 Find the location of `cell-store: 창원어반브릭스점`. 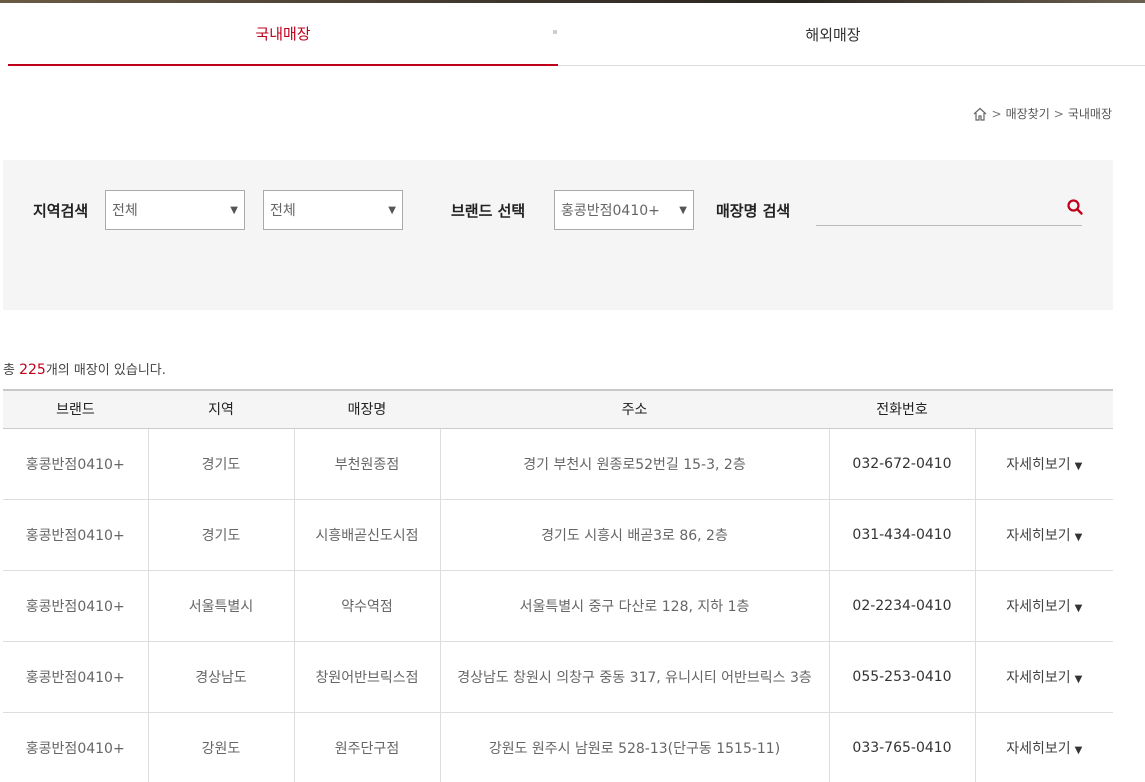

cell-store: 창원어반브릭스점 is located at coordinates (366, 677).